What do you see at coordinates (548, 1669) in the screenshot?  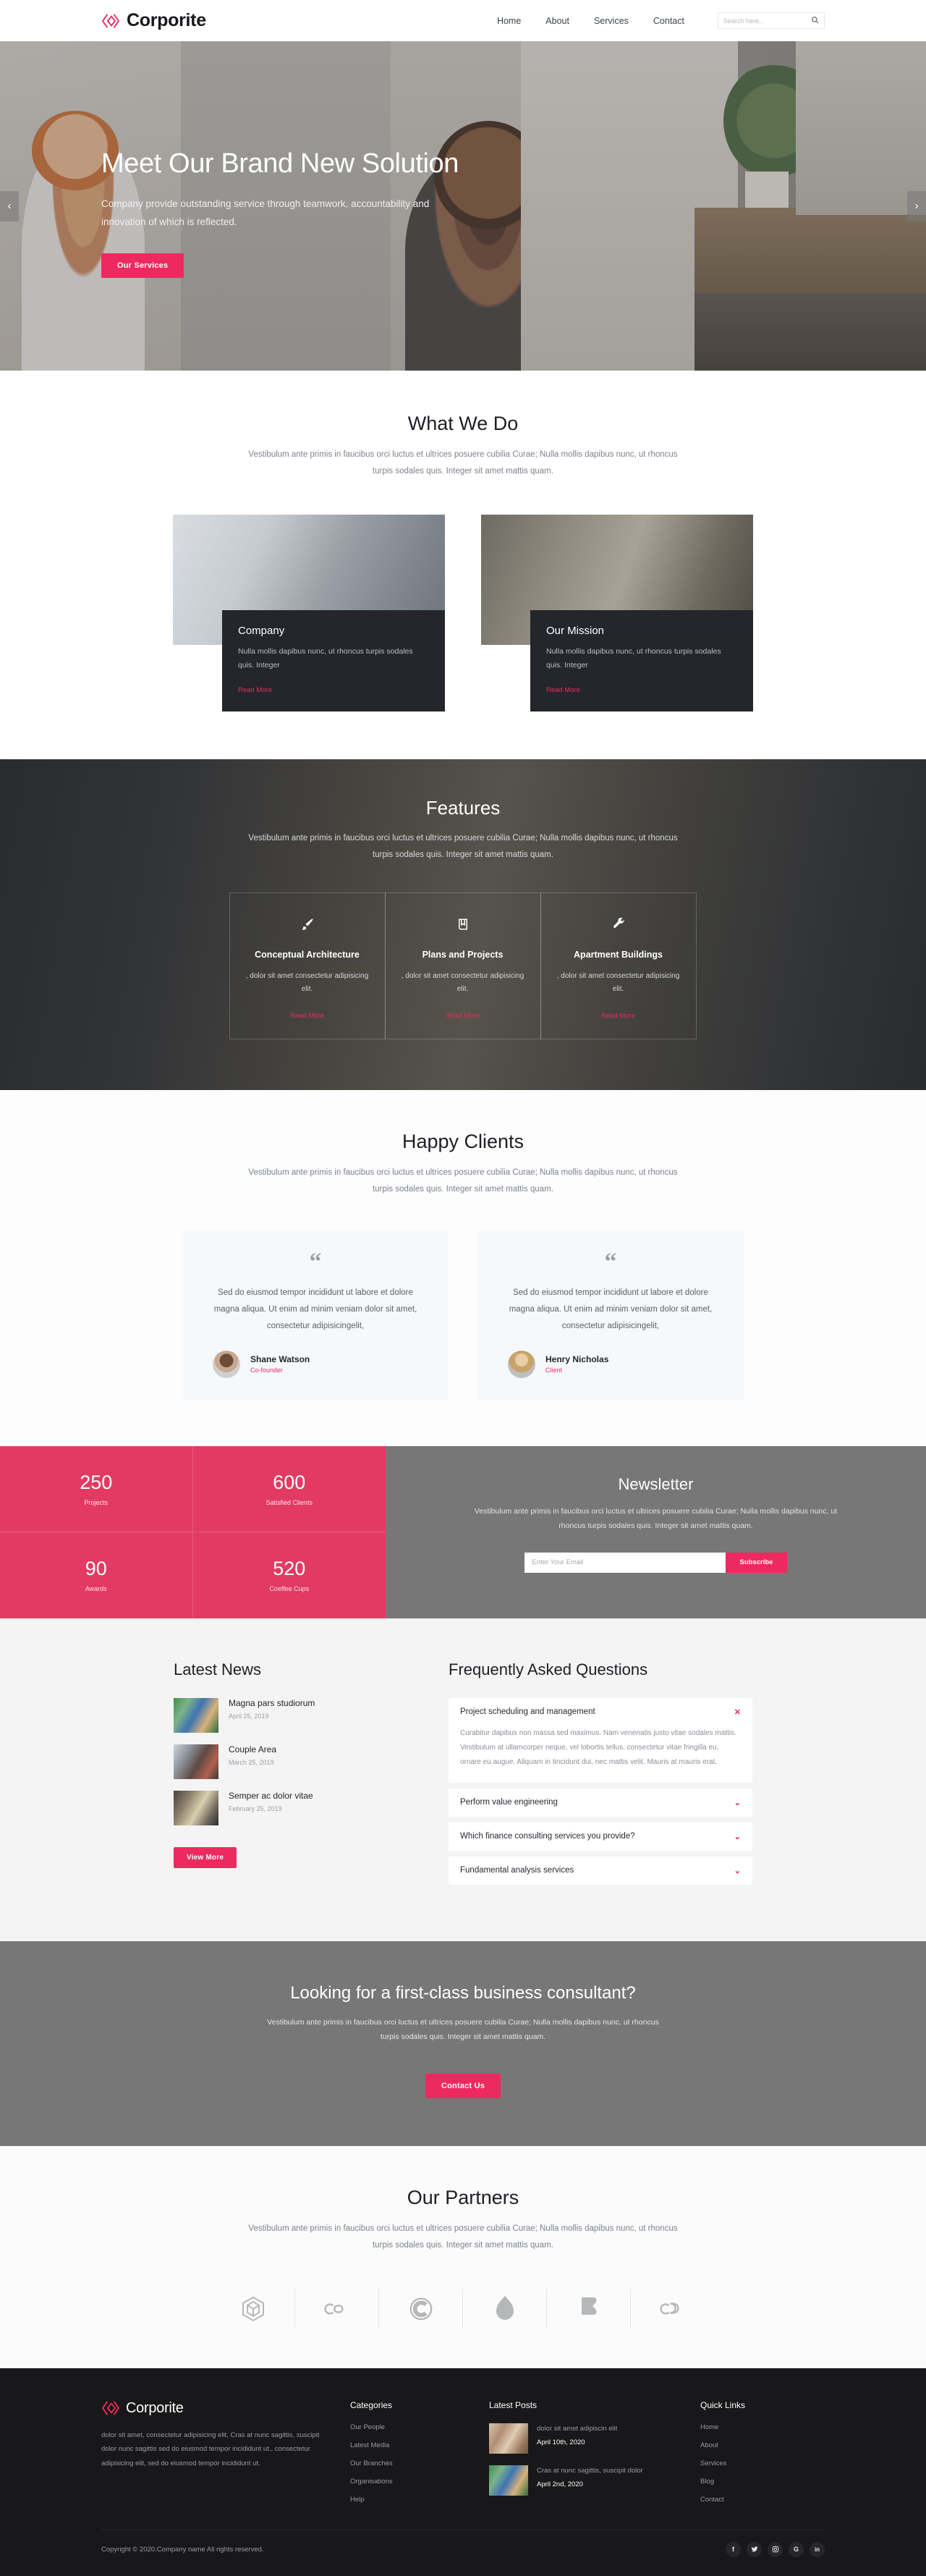 I see `faq-title: Frequently Asked Questions` at bounding box center [548, 1669].